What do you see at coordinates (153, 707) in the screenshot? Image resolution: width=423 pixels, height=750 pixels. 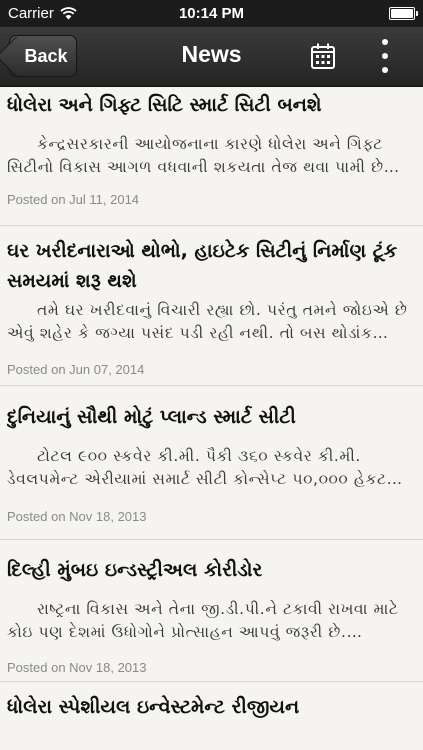 I see `news-title: ધોલેરા સ્પેશીયલ ઇન્વેસ્ટમેન્ટ રીજીયન` at bounding box center [153, 707].